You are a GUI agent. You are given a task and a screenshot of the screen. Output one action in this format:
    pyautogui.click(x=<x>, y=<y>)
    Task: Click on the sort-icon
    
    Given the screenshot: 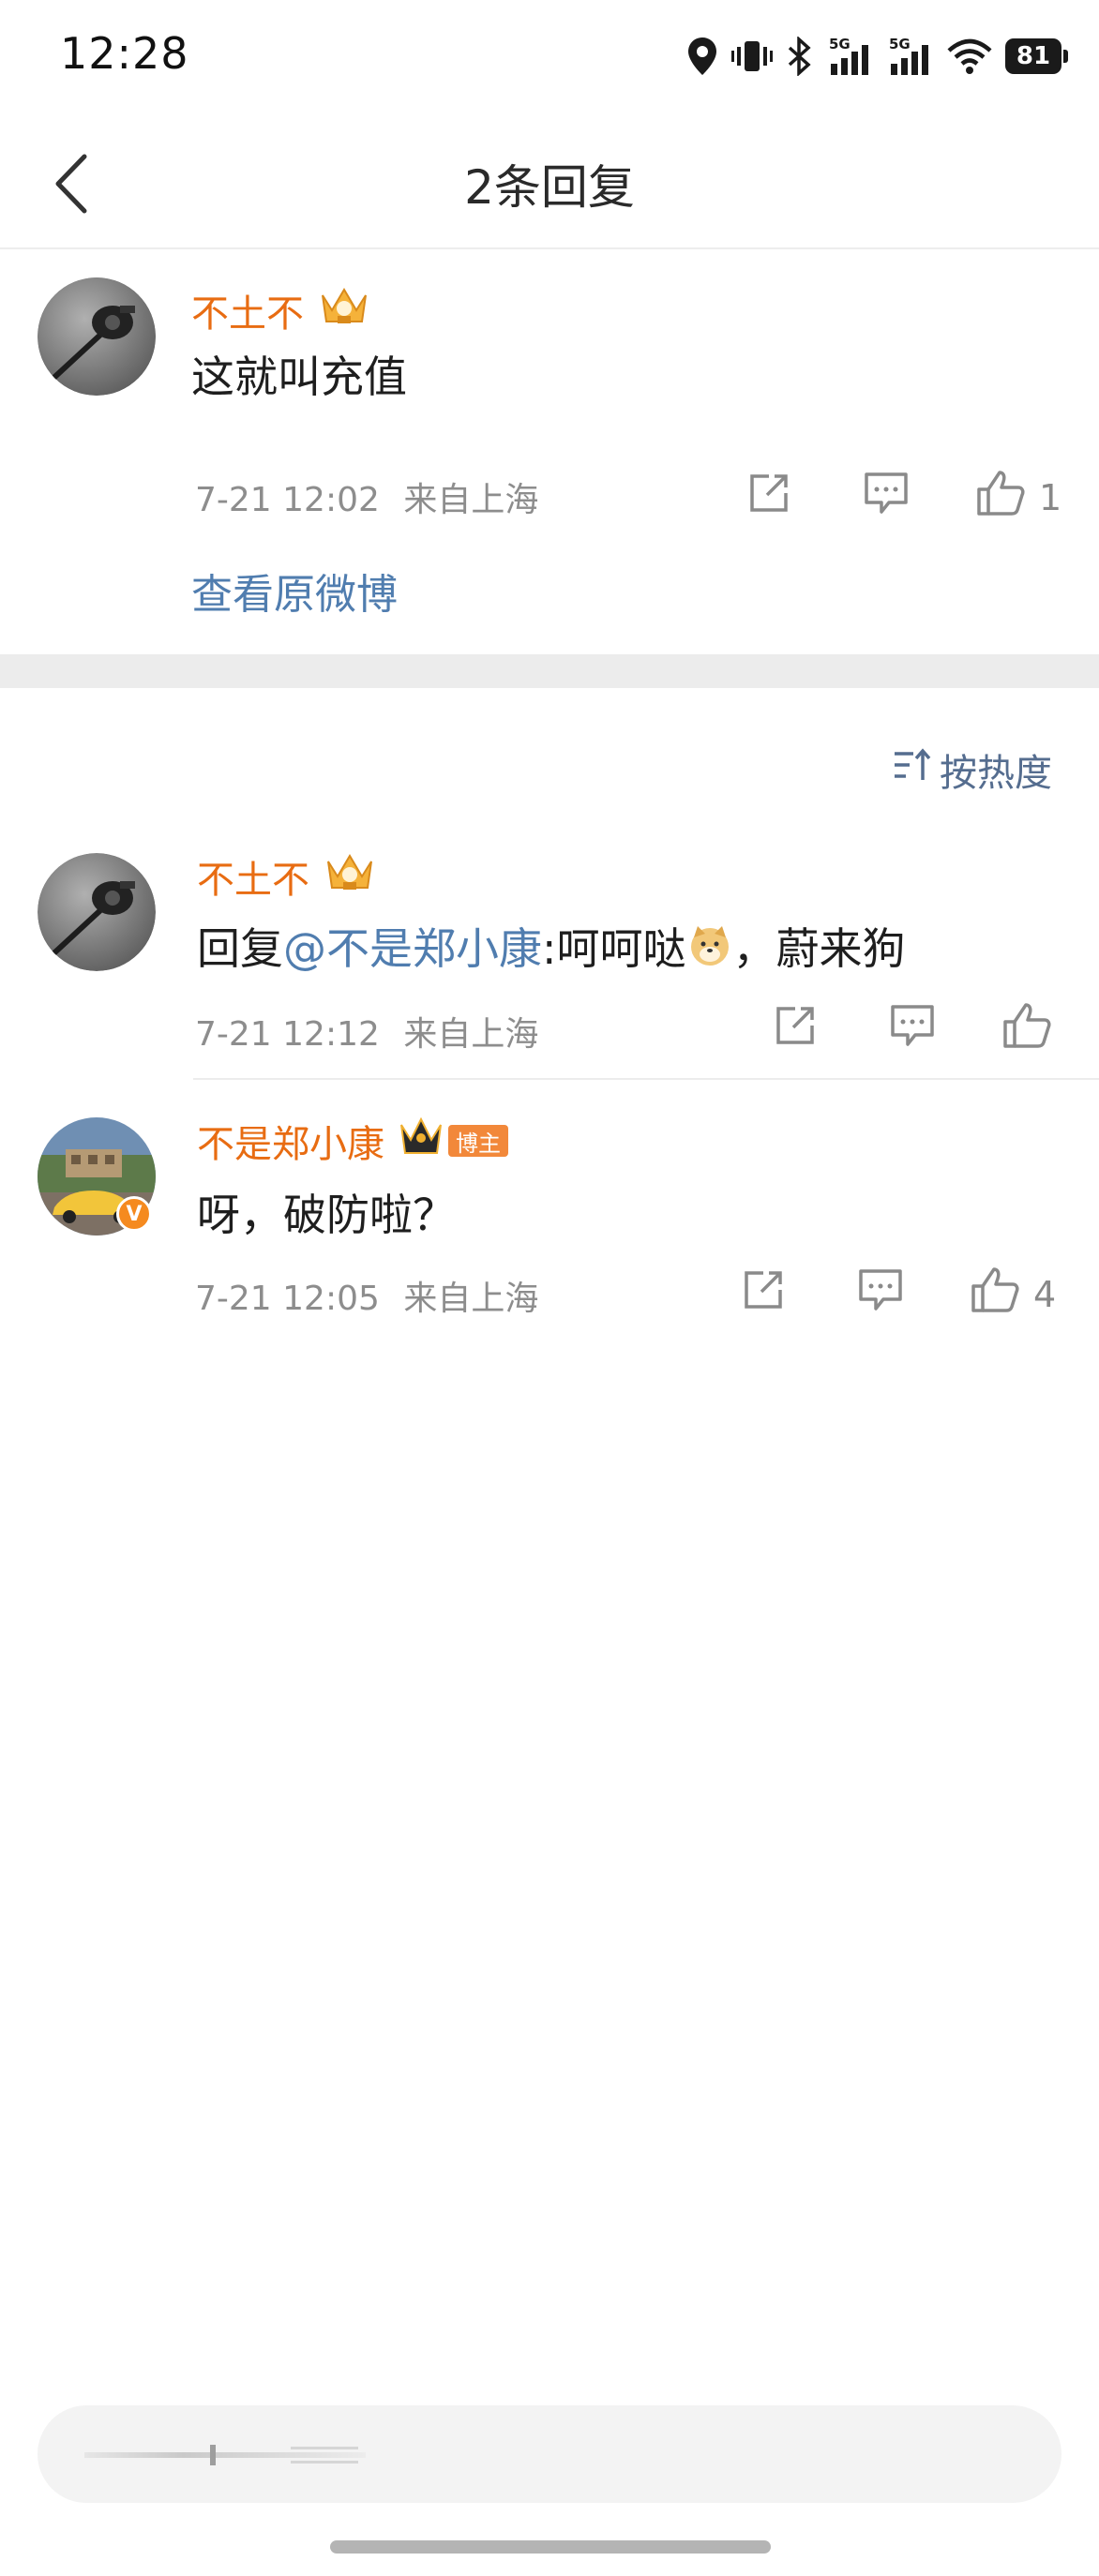 What is the action you would take?
    pyautogui.click(x=912, y=769)
    